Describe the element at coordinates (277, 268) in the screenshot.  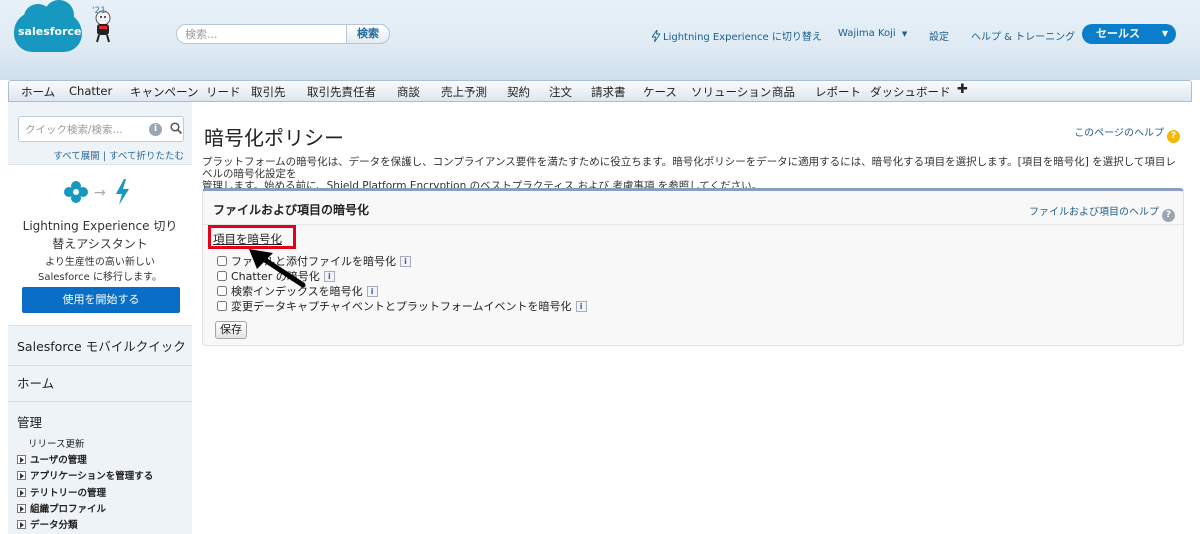
I see `pointer-arrow-icon` at that location.